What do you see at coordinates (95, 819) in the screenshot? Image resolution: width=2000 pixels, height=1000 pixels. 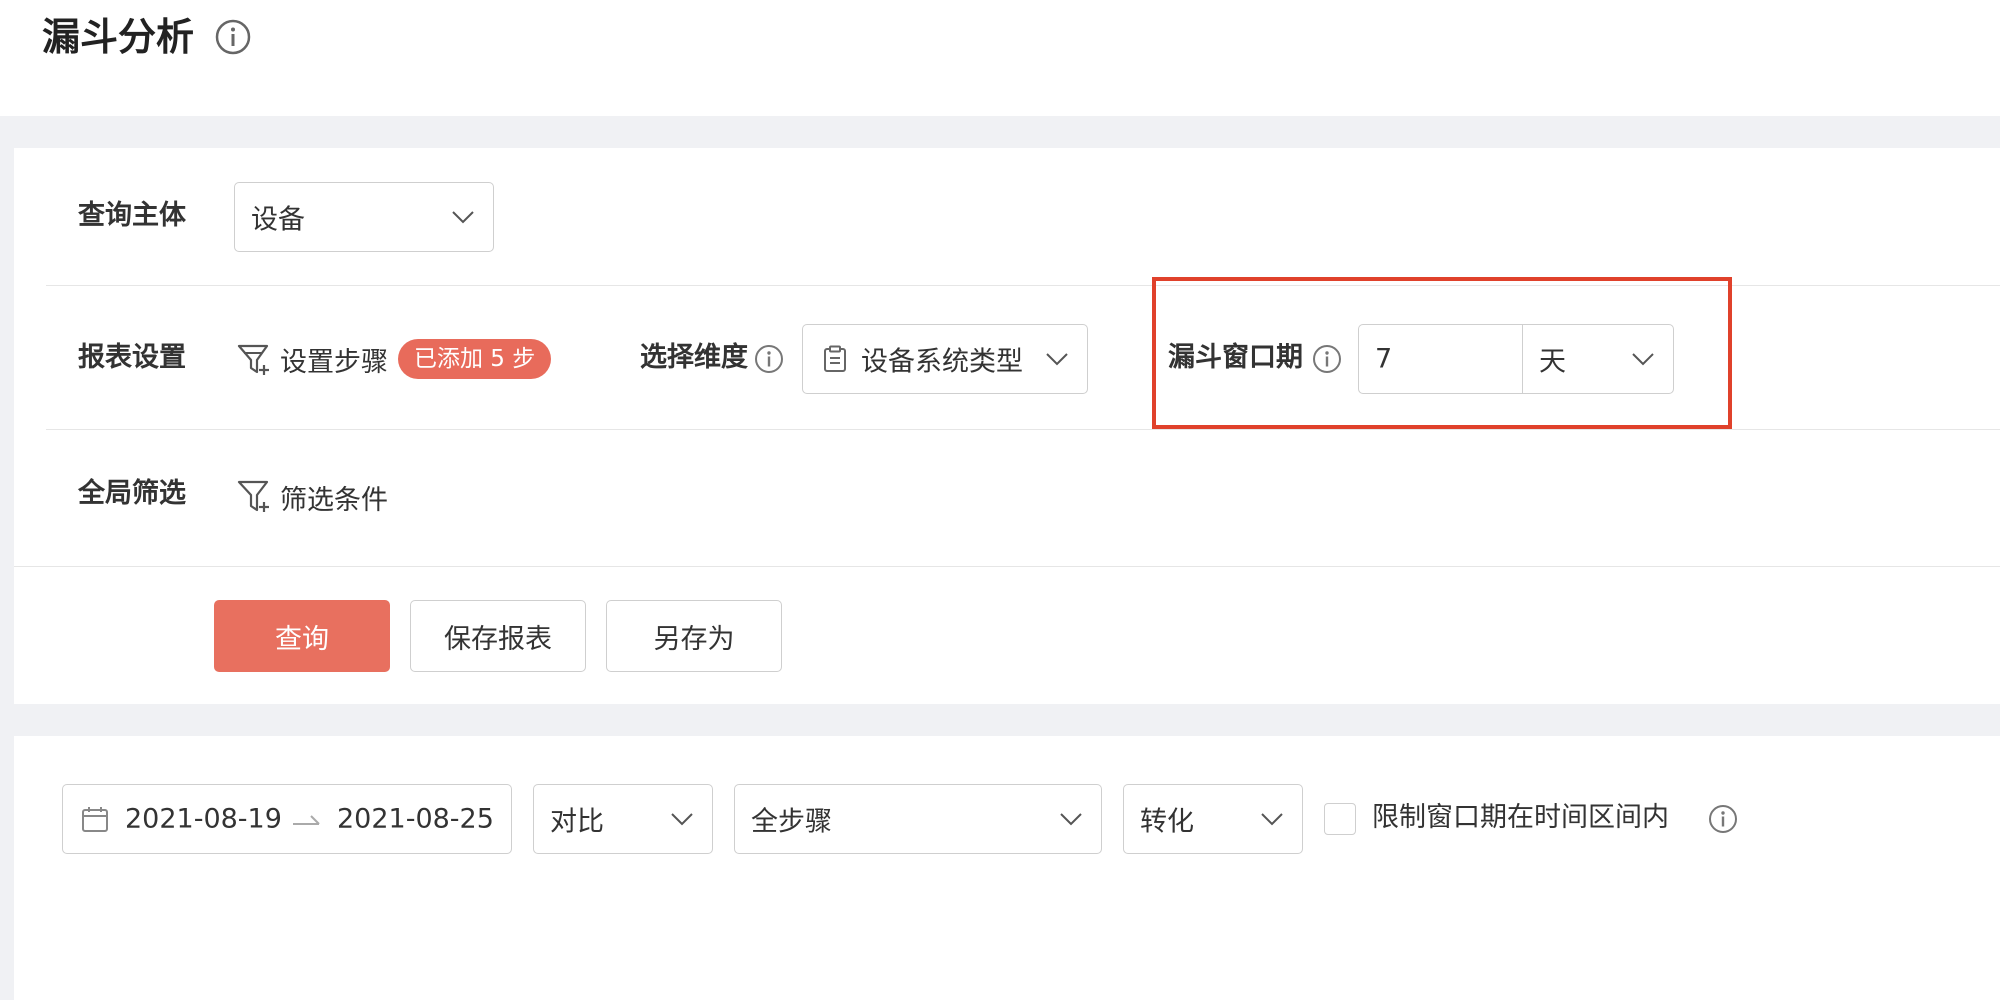 I see `calendar-icon` at bounding box center [95, 819].